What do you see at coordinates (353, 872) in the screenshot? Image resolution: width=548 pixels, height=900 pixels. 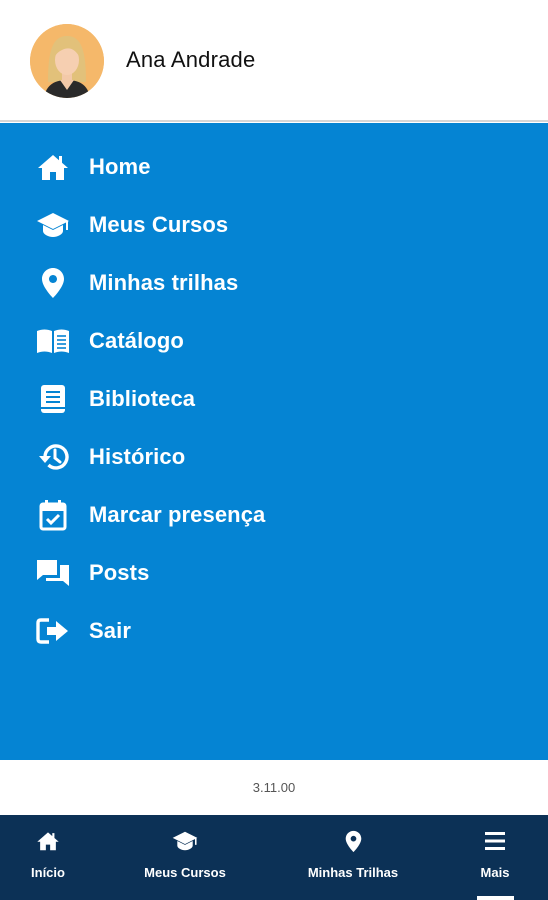 I see `nav-label: Minhas Trilhas` at bounding box center [353, 872].